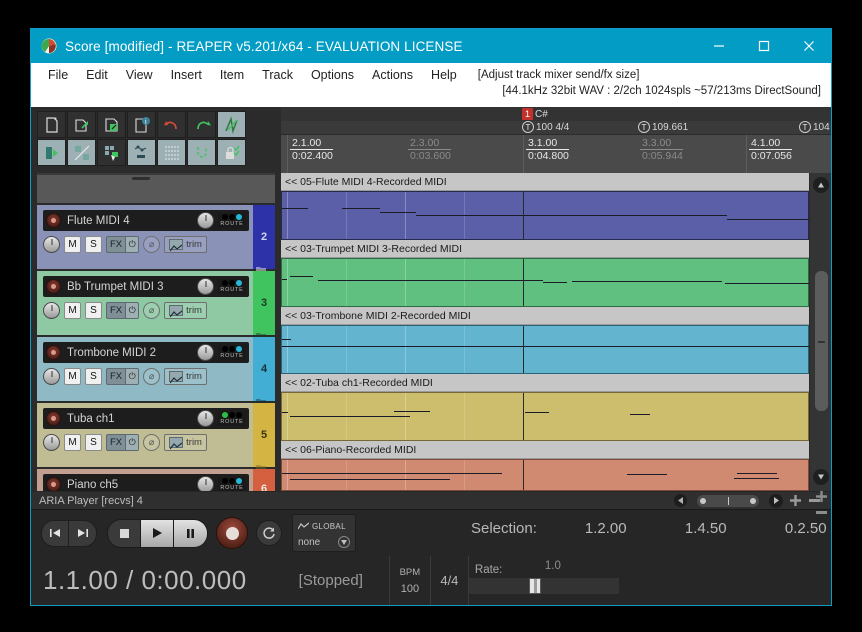  I want to click on save-project-icon, so click(111, 124).